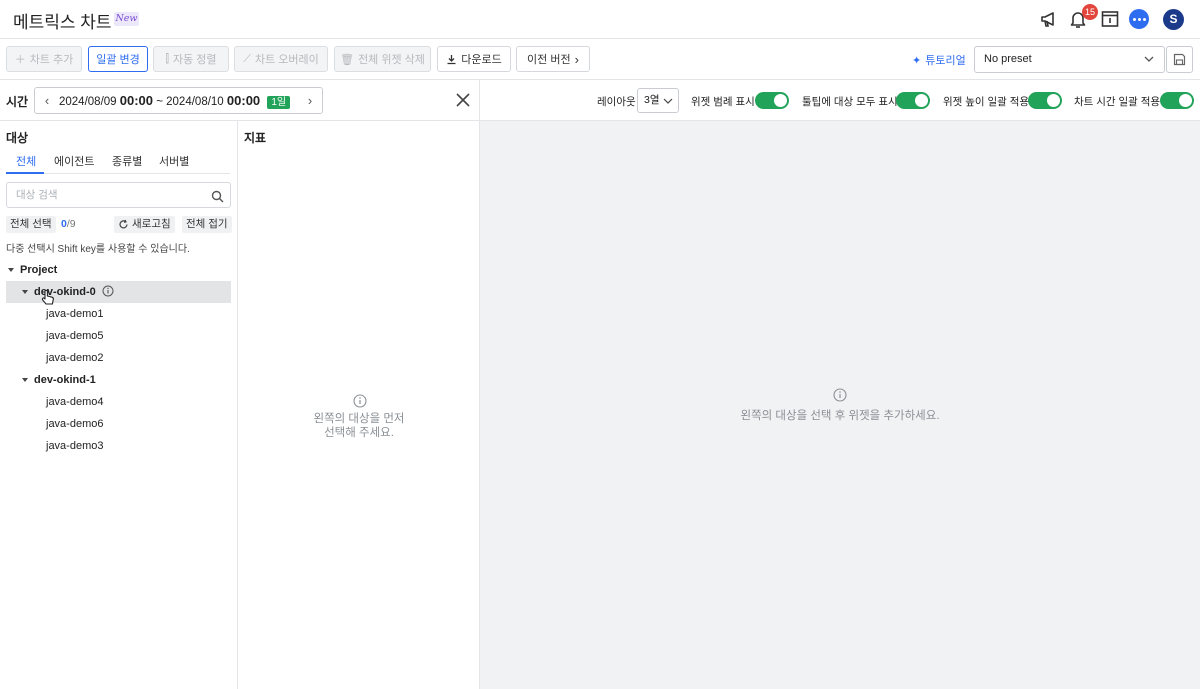 The image size is (1200, 689). Describe the element at coordinates (20, 60) in the screenshot. I see `plus-icon: ＋` at that location.